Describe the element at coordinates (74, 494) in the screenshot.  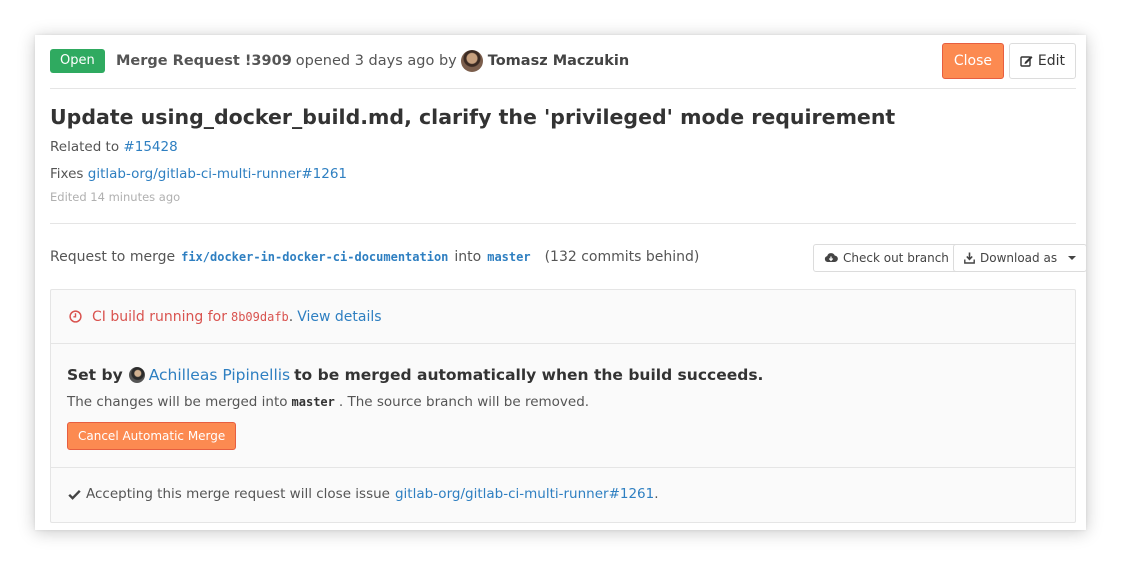
I see `check-icon` at that location.